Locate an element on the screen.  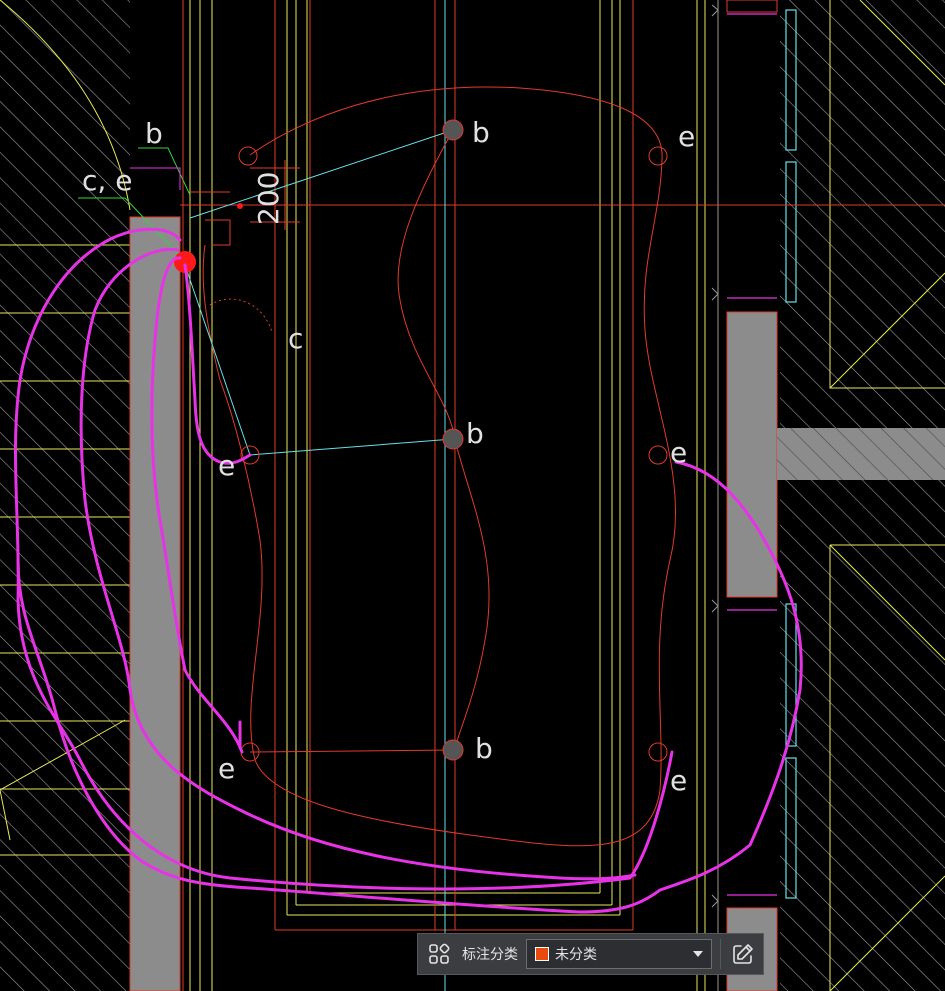
label-c-mid: c is located at coordinates (295, 338).